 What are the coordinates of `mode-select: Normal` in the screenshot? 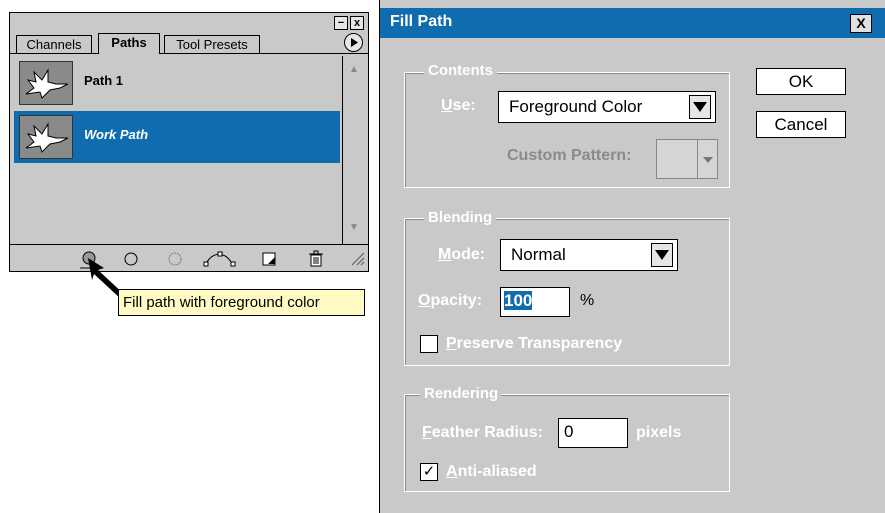 It's located at (589, 255).